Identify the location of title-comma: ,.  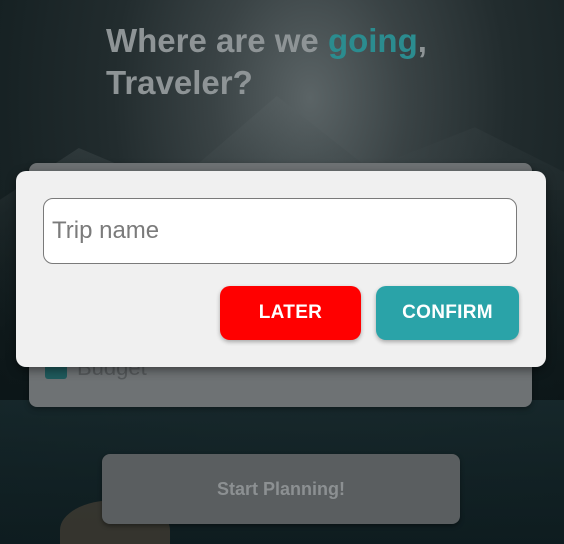
(422, 40).